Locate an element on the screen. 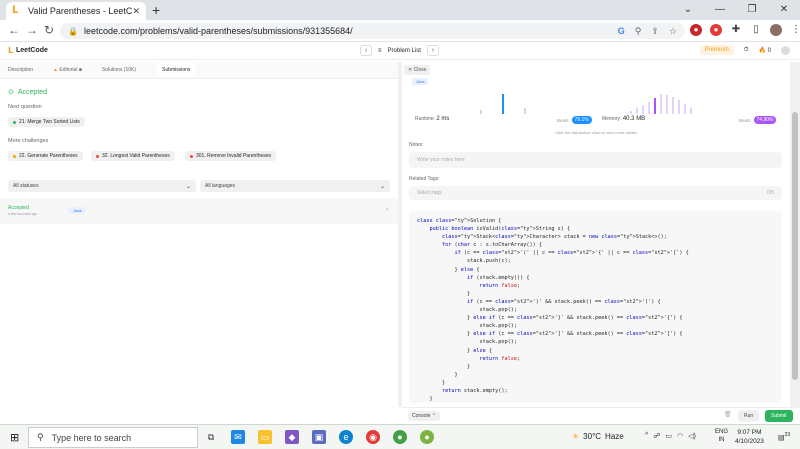 The width and height of the screenshot is (800, 449). taskbar-apps: ⧉ ✉ ▭ ◆ ▣ e ◉ ● ● is located at coordinates (319, 437).